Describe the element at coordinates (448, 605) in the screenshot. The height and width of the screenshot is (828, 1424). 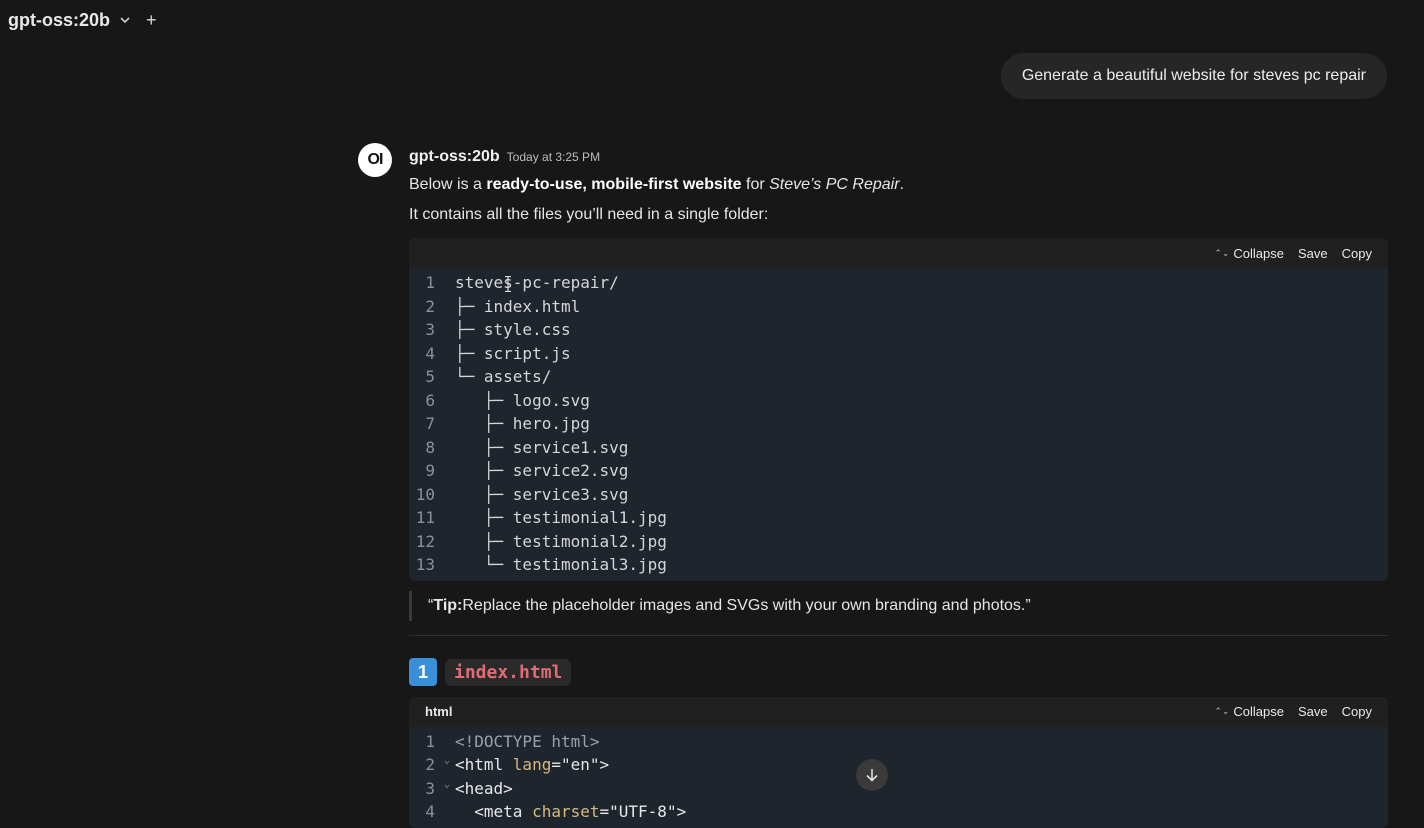
I see `tip-label: Tip:` at that location.